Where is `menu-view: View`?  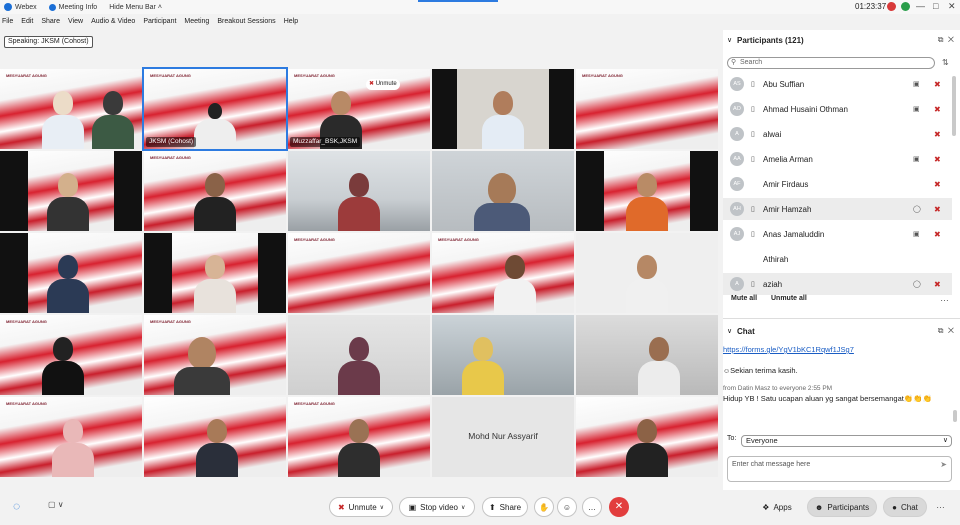
menu-view: View is located at coordinates (75, 21).